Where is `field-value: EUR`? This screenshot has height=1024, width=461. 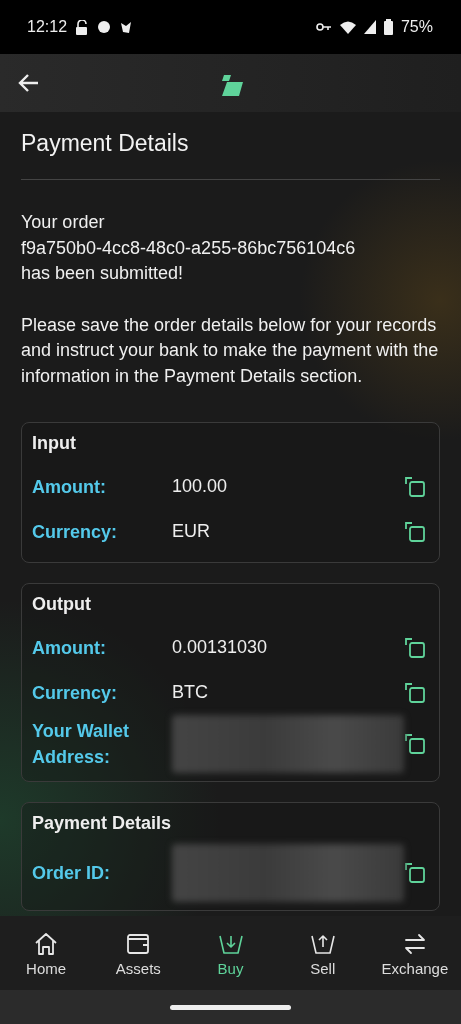 field-value: EUR is located at coordinates (191, 531).